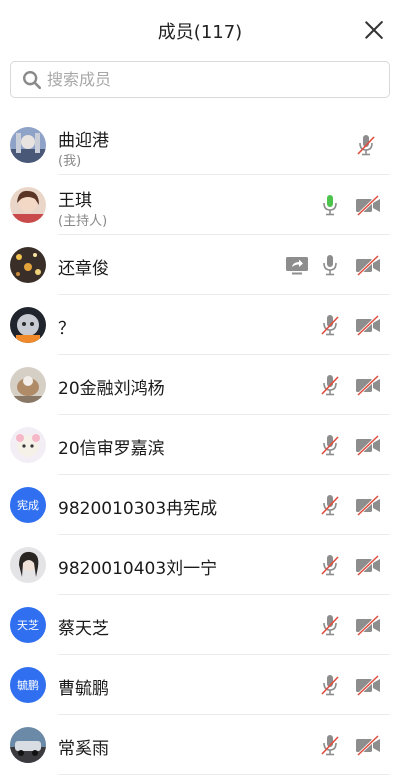 This screenshot has width=400, height=778. I want to click on avatar: 毓鹏, so click(28, 685).